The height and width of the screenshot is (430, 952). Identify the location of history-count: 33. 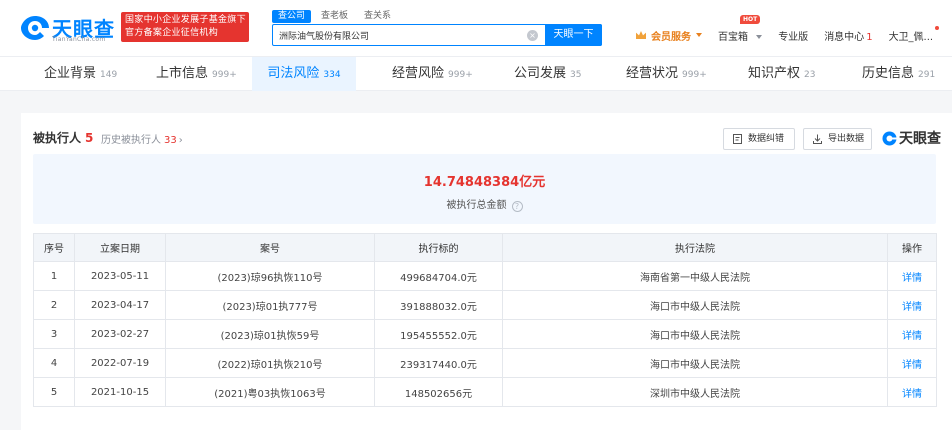
(170, 140).